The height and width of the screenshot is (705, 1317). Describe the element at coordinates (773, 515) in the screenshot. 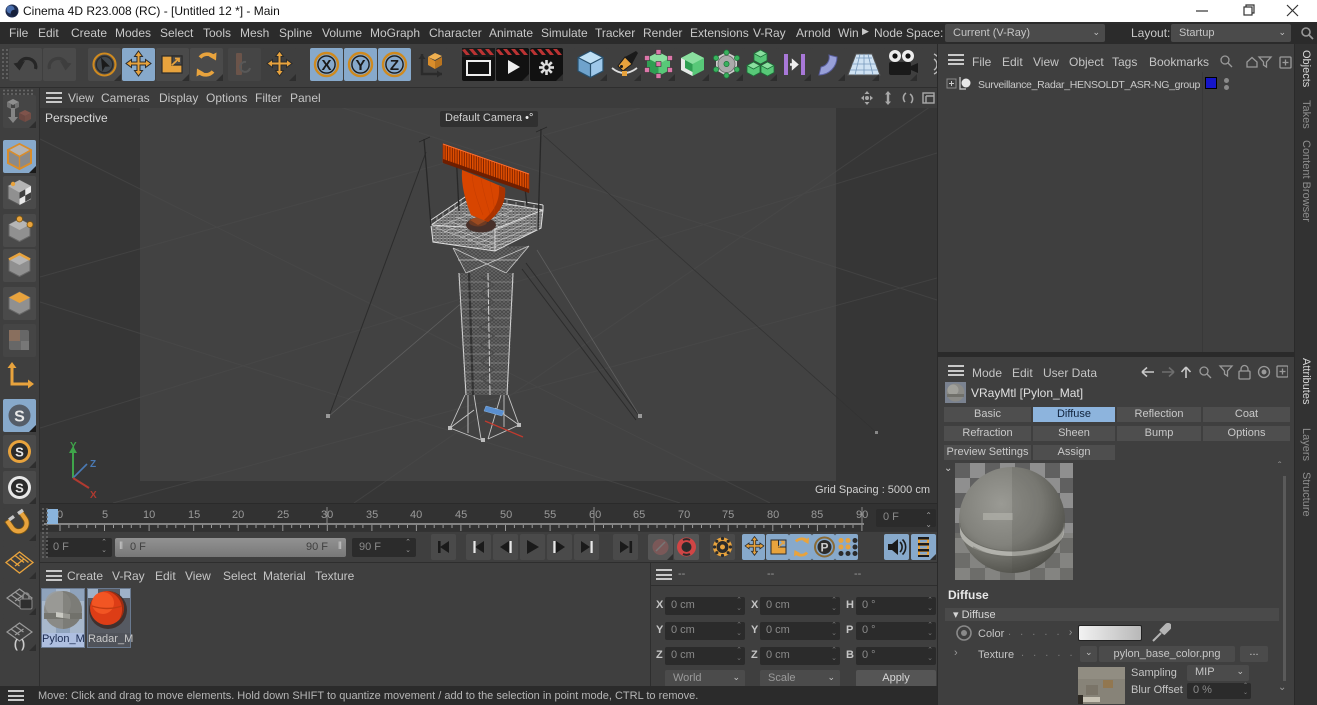

I see `svg-text: 80` at that location.